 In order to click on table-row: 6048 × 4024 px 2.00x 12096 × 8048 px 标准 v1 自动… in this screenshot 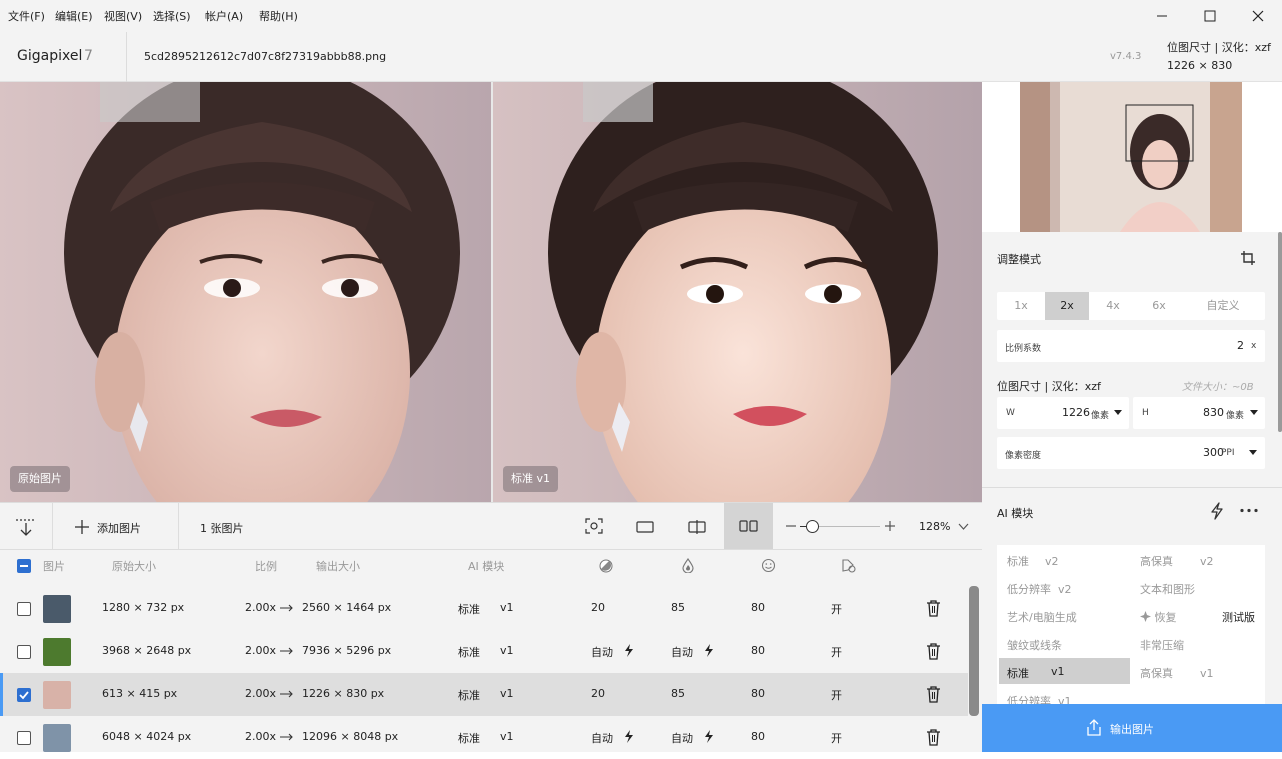, I will do `click(484, 737)`.